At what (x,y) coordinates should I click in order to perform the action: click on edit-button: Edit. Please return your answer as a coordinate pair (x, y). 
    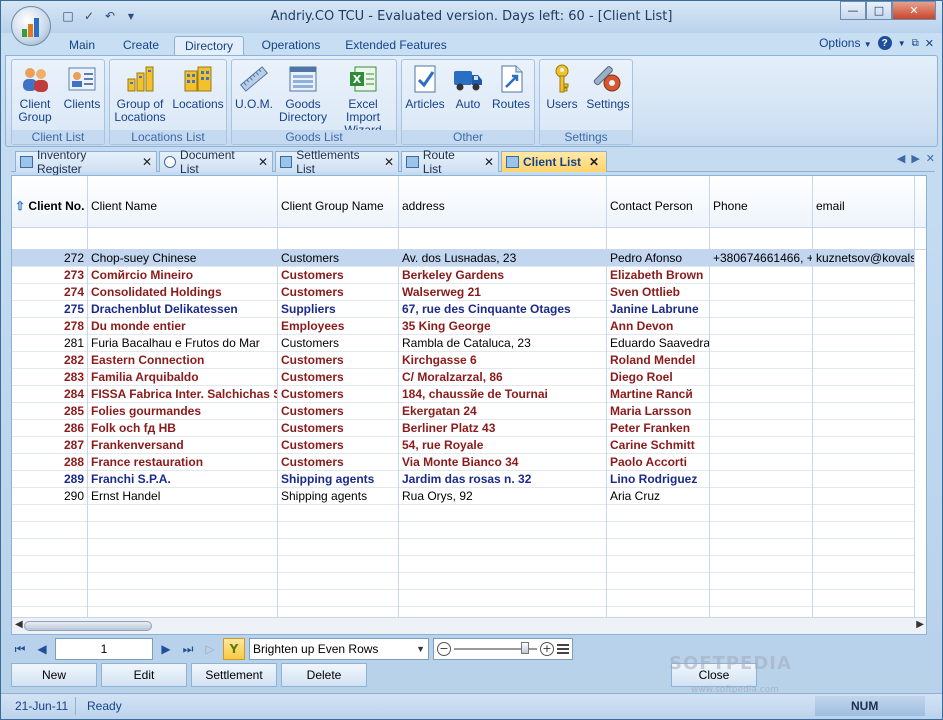
    Looking at the image, I should click on (144, 675).